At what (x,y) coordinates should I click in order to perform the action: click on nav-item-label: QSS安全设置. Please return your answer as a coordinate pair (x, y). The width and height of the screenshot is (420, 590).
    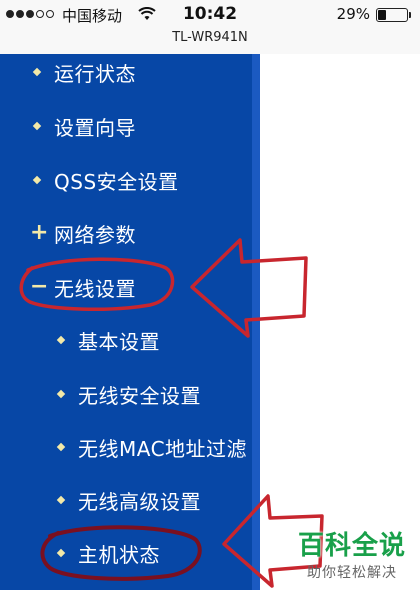
    Looking at the image, I should click on (116, 181).